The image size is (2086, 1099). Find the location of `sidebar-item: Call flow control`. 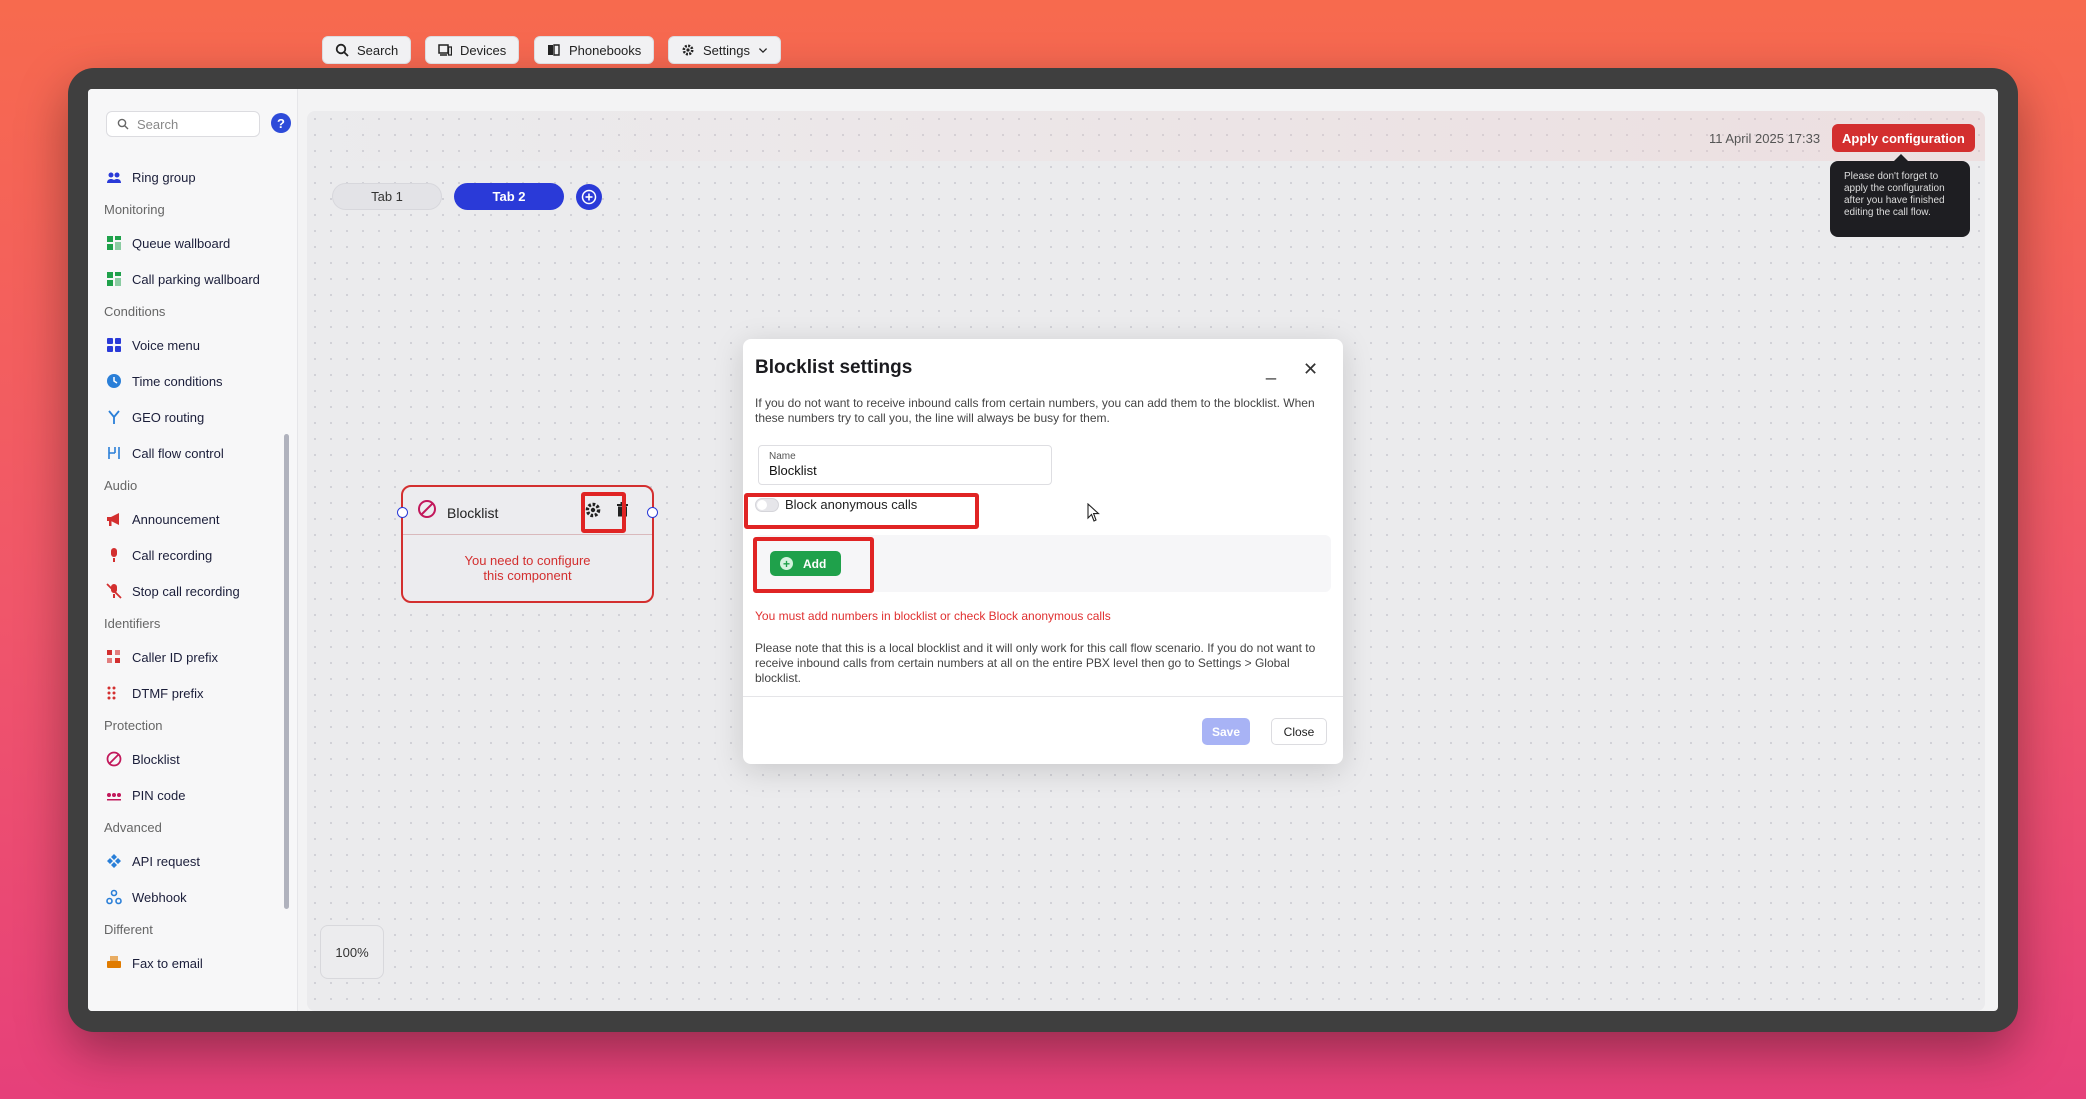

sidebar-item: Call flow control is located at coordinates (188, 453).